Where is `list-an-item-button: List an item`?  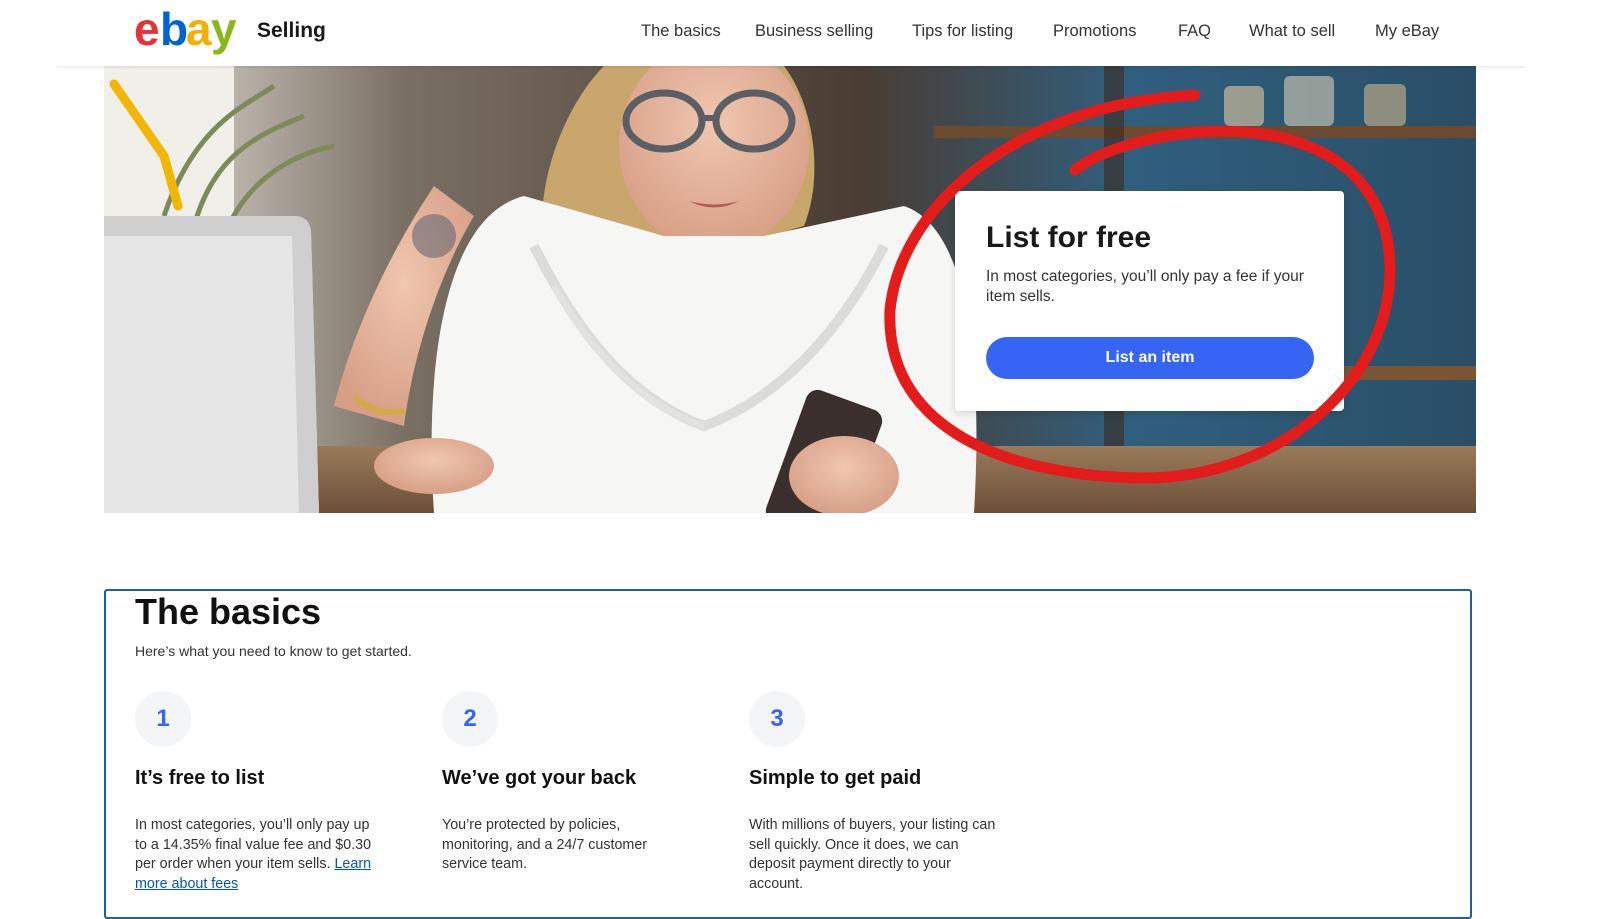
list-an-item-button: List an item is located at coordinates (1150, 358).